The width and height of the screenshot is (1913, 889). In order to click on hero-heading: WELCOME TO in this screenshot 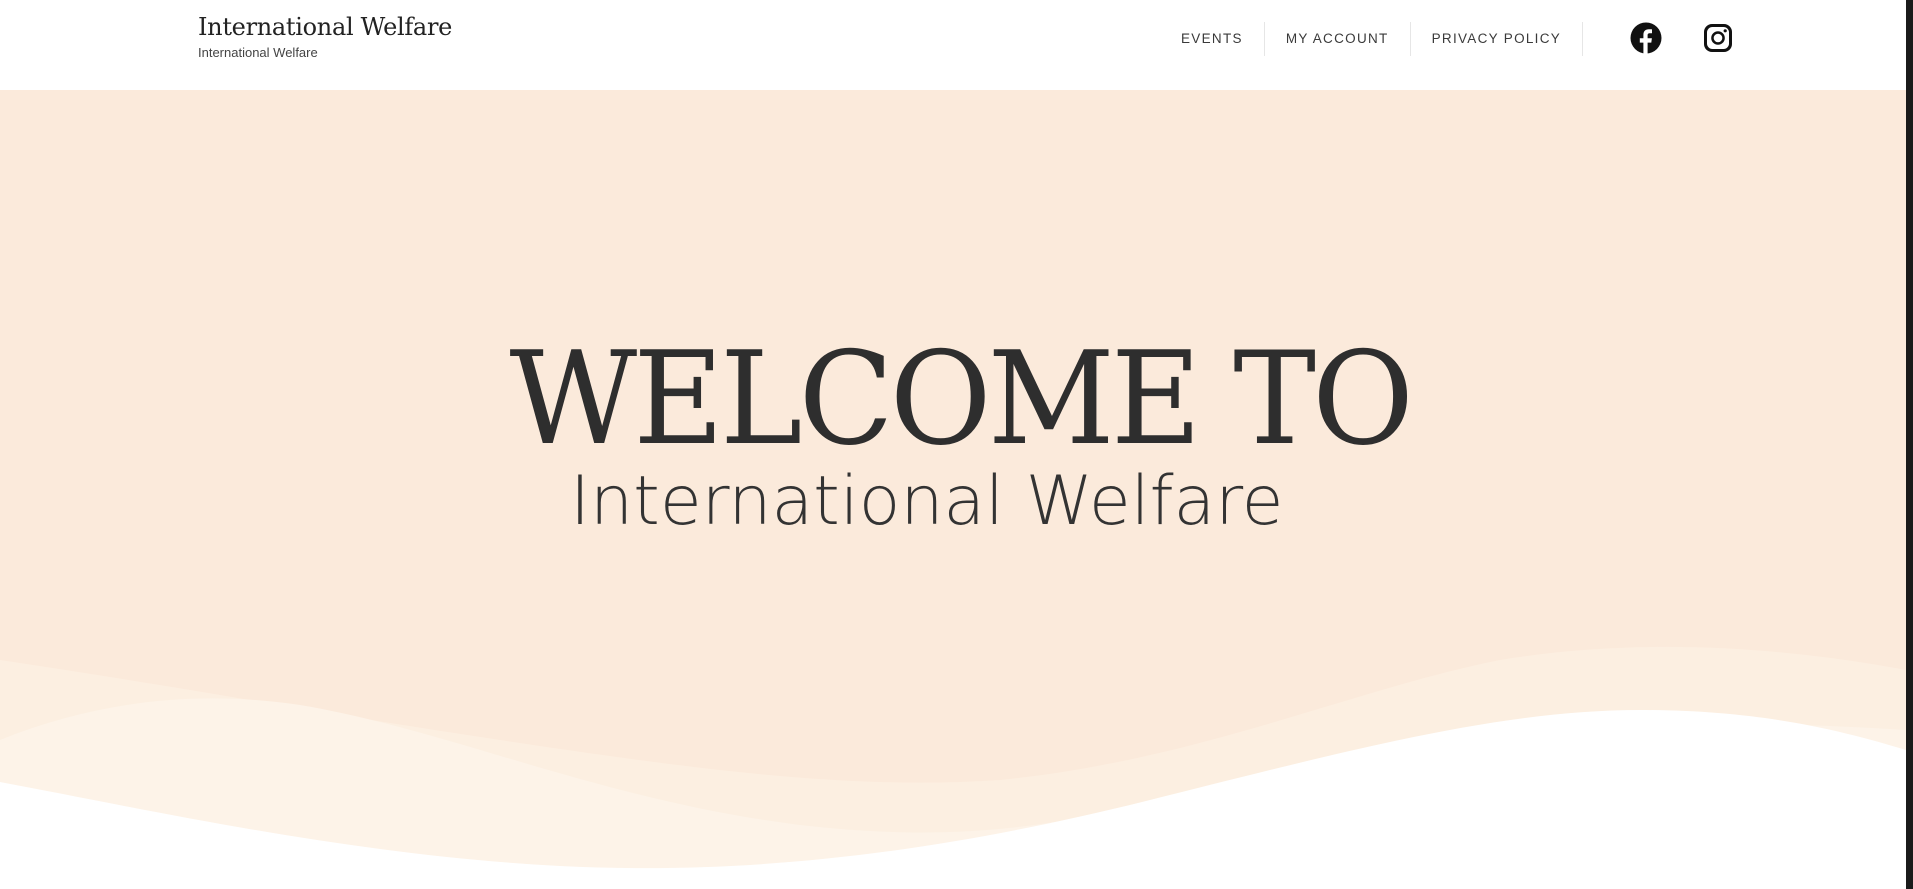, I will do `click(961, 399)`.